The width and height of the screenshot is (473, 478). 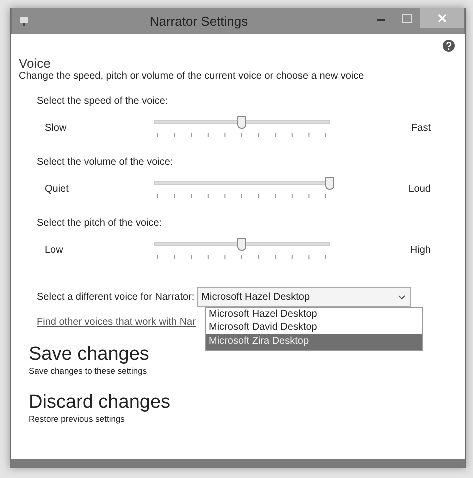 I want to click on dropdown-label: Select a different voice for Narrator:, so click(x=116, y=297).